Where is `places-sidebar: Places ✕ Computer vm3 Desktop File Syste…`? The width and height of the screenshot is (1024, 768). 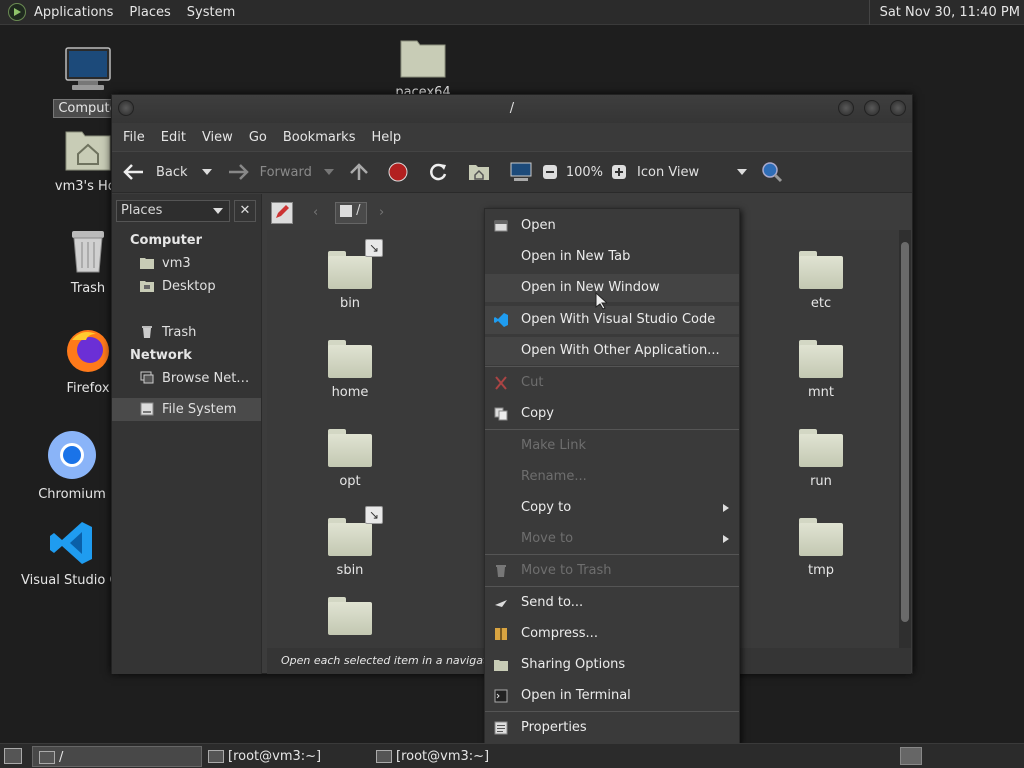
places-sidebar: Places ✕ Computer vm3 Desktop File Syste… is located at coordinates (187, 434).